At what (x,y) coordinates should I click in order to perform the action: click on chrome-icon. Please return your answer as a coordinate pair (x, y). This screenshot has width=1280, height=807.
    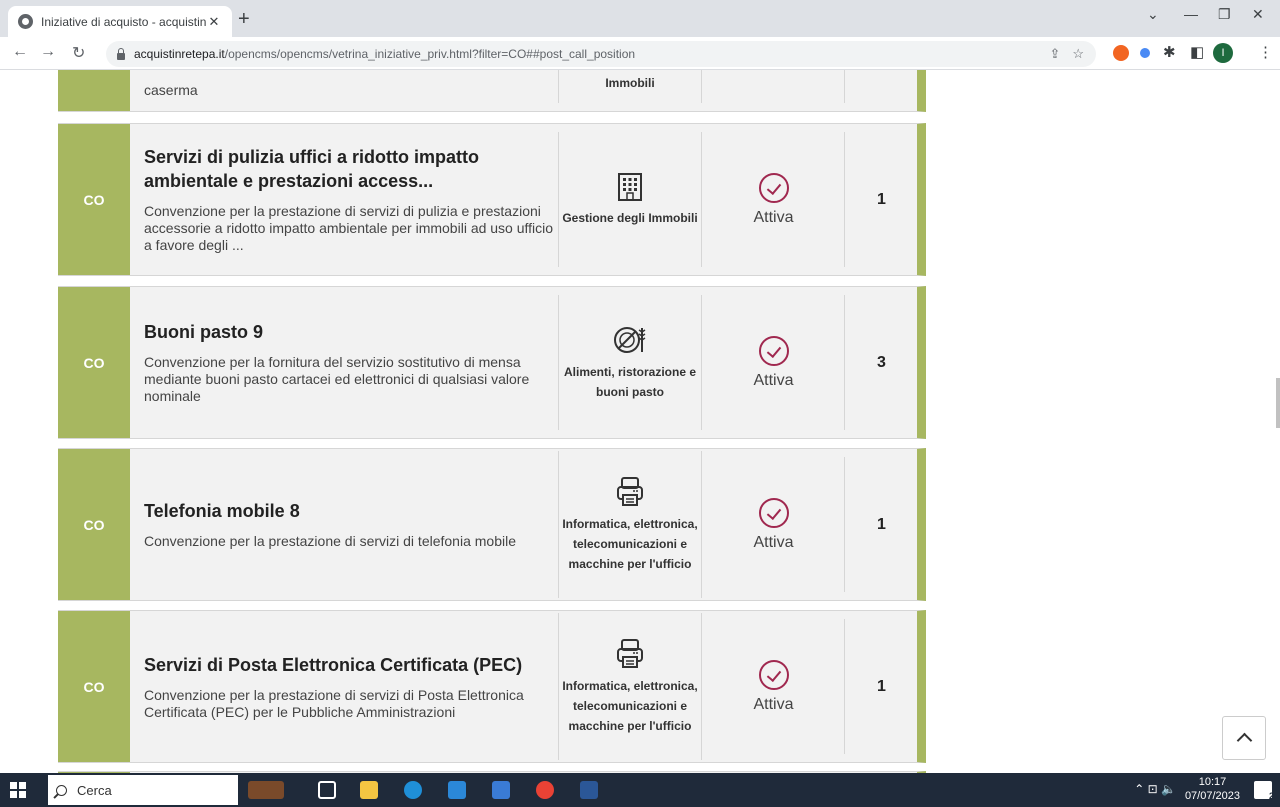
    Looking at the image, I should click on (545, 790).